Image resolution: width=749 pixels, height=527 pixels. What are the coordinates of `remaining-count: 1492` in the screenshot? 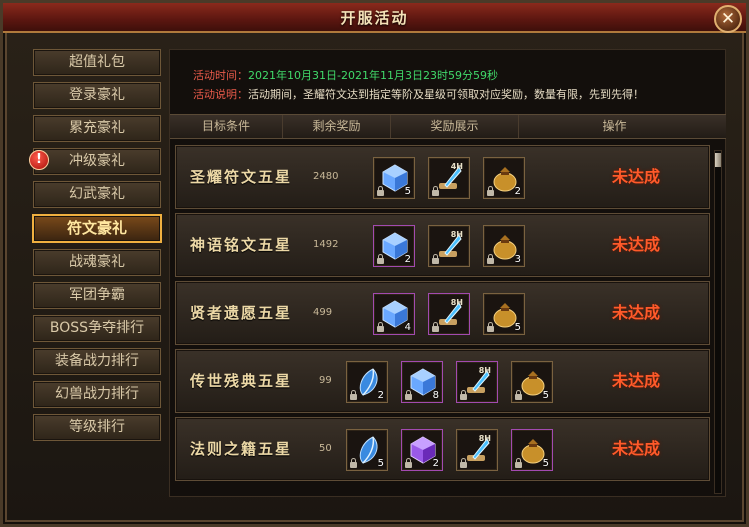 It's located at (326, 244).